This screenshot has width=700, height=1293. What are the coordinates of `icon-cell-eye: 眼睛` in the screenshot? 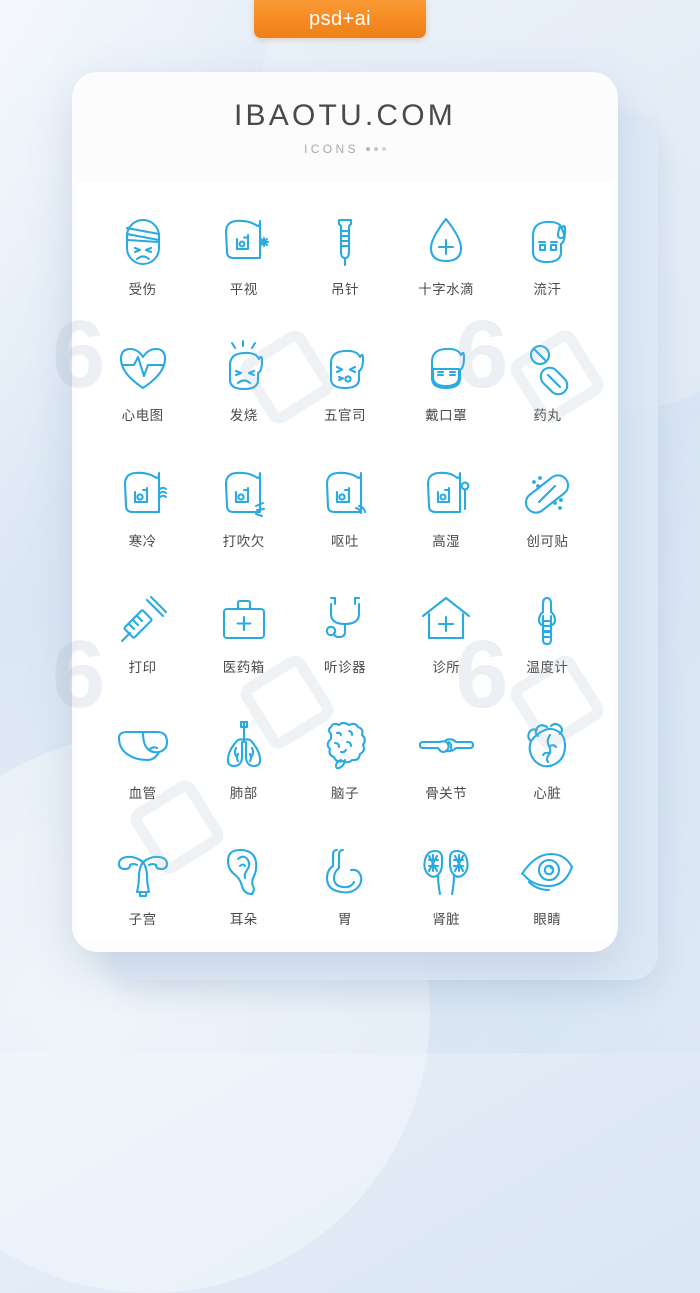 It's located at (547, 893).